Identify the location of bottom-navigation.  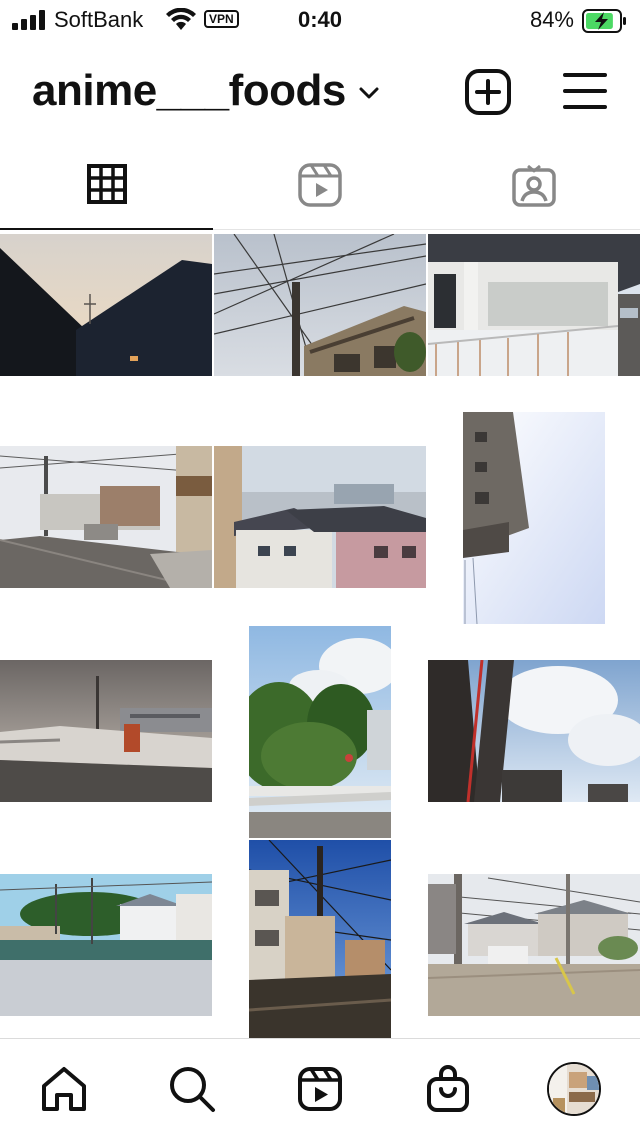
(320, 1087).